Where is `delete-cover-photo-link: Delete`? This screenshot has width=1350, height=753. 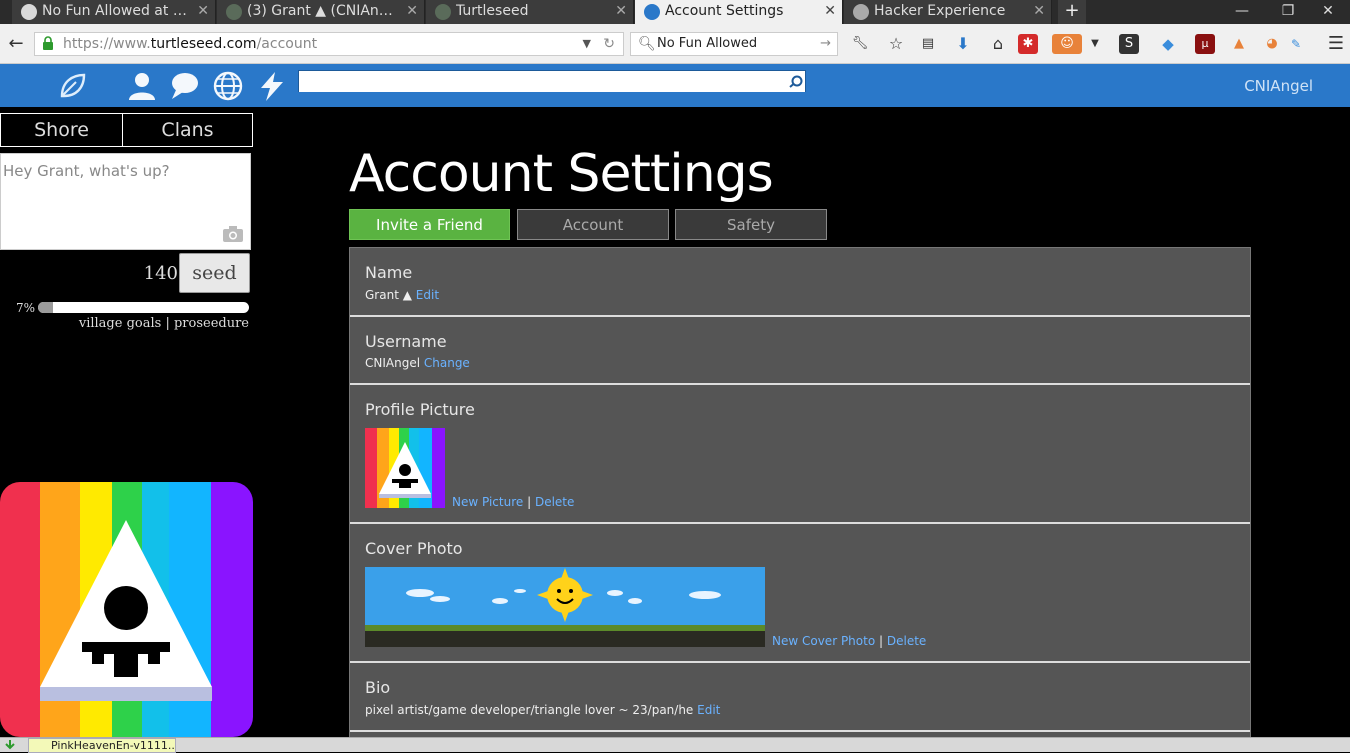 delete-cover-photo-link: Delete is located at coordinates (906, 641).